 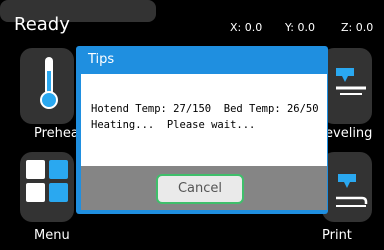 What do you see at coordinates (101, 59) in the screenshot?
I see `dialog-title: Tips` at bounding box center [101, 59].